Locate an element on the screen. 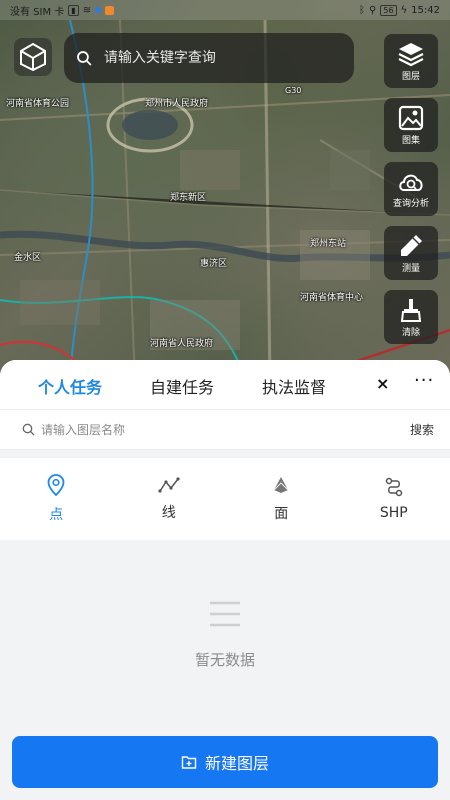 Image resolution: width=450 pixels, height=800 pixels. tab-self-built-tasks: 自建任务 is located at coordinates (182, 386).